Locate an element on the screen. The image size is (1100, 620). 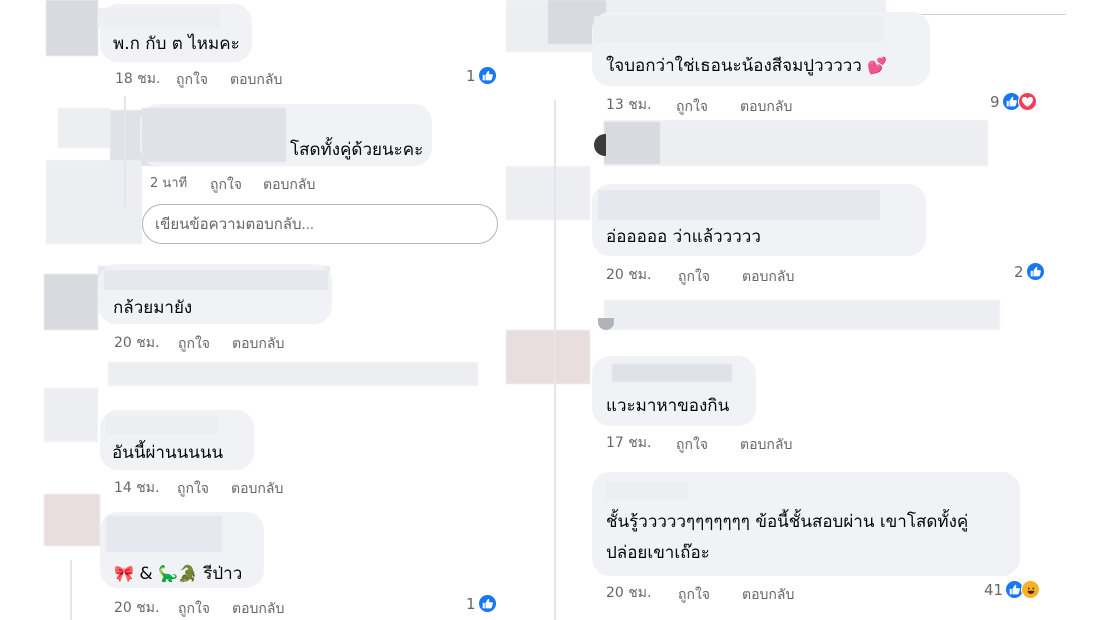
comment-text: 🎀 & 🦕🐊 รีป่าว is located at coordinates (178, 574).